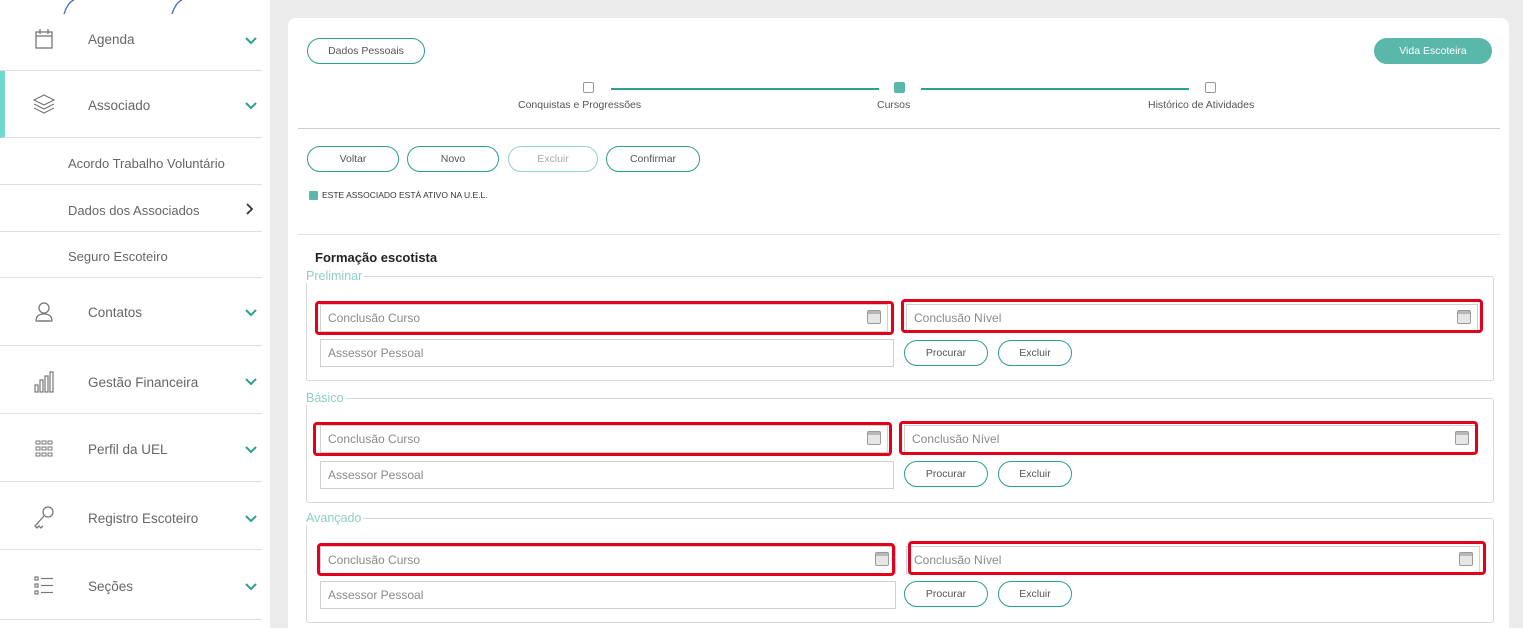 This screenshot has height=638, width=1523. What do you see at coordinates (44, 104) in the screenshot?
I see `layers-icon` at bounding box center [44, 104].